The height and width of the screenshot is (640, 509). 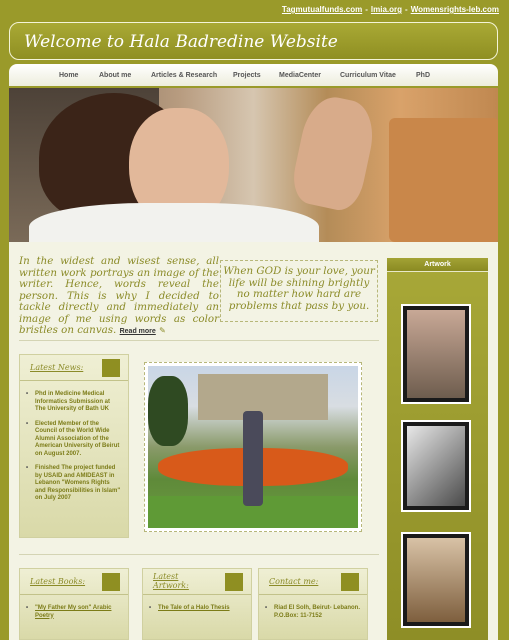 What do you see at coordinates (322, 9) in the screenshot?
I see `toplink-tagmutualfunds: Tagmutualfunds.com` at bounding box center [322, 9].